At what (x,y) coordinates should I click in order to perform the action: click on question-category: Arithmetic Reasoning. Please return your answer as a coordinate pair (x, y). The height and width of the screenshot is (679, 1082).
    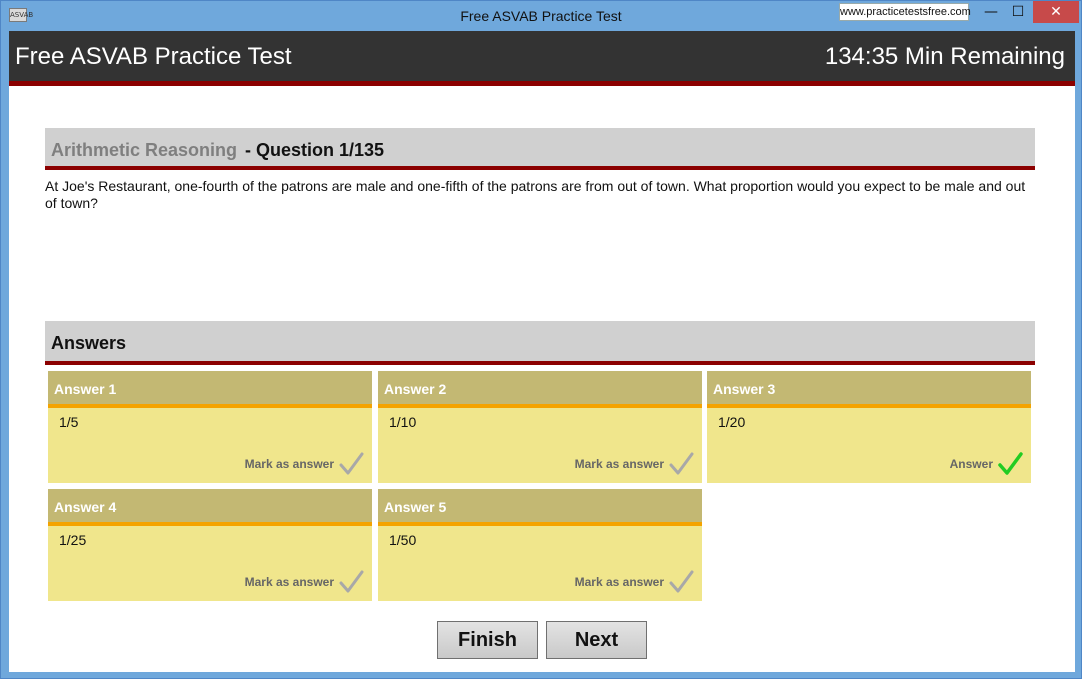
    Looking at the image, I should click on (144, 150).